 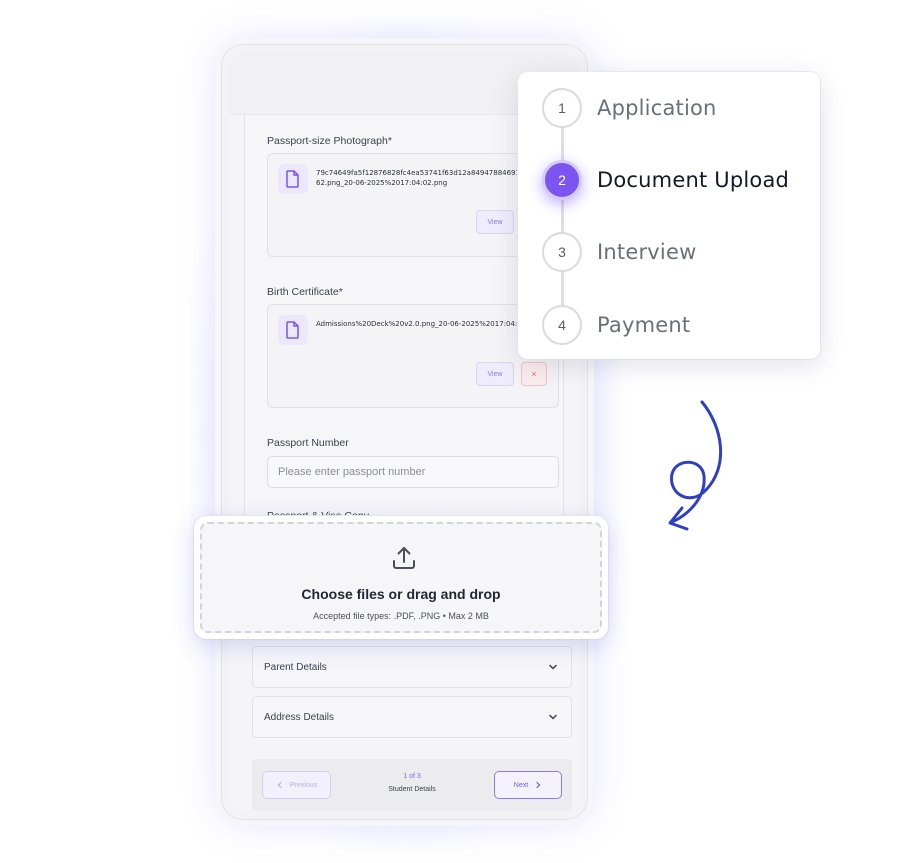 I want to click on chevron-right-icon, so click(x=538, y=785).